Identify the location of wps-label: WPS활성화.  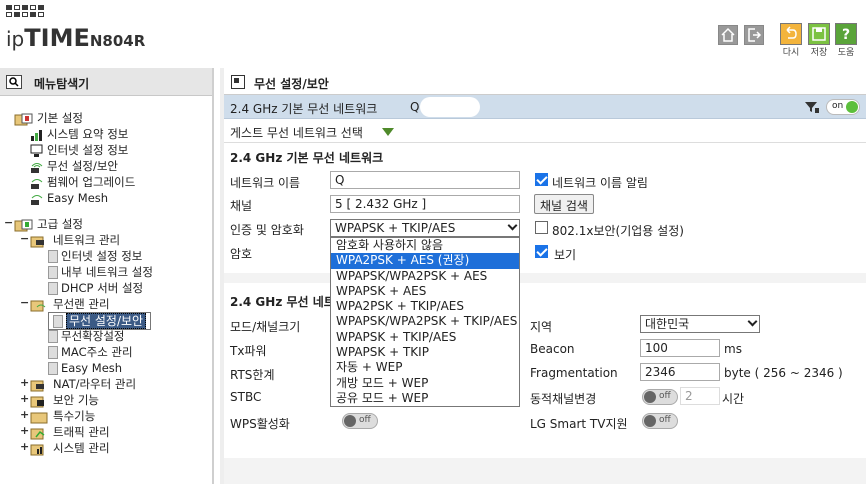
(260, 424).